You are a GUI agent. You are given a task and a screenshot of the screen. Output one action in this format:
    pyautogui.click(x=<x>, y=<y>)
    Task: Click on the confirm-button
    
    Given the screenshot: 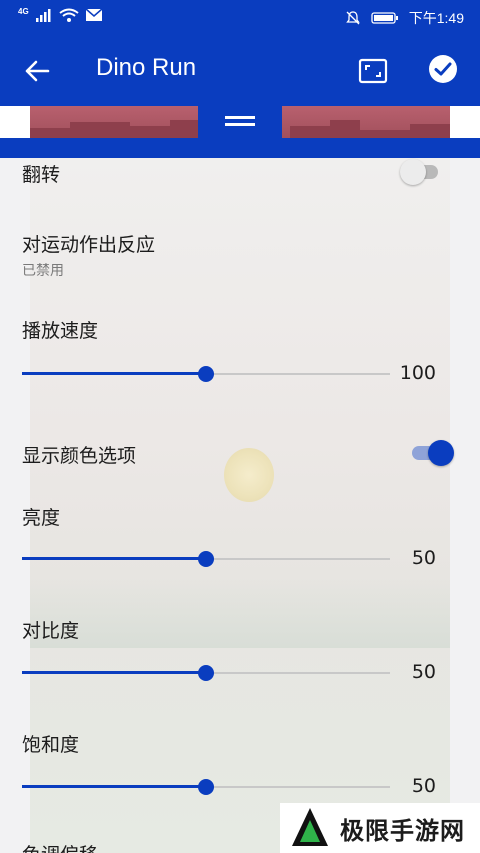 What is the action you would take?
    pyautogui.click(x=443, y=69)
    